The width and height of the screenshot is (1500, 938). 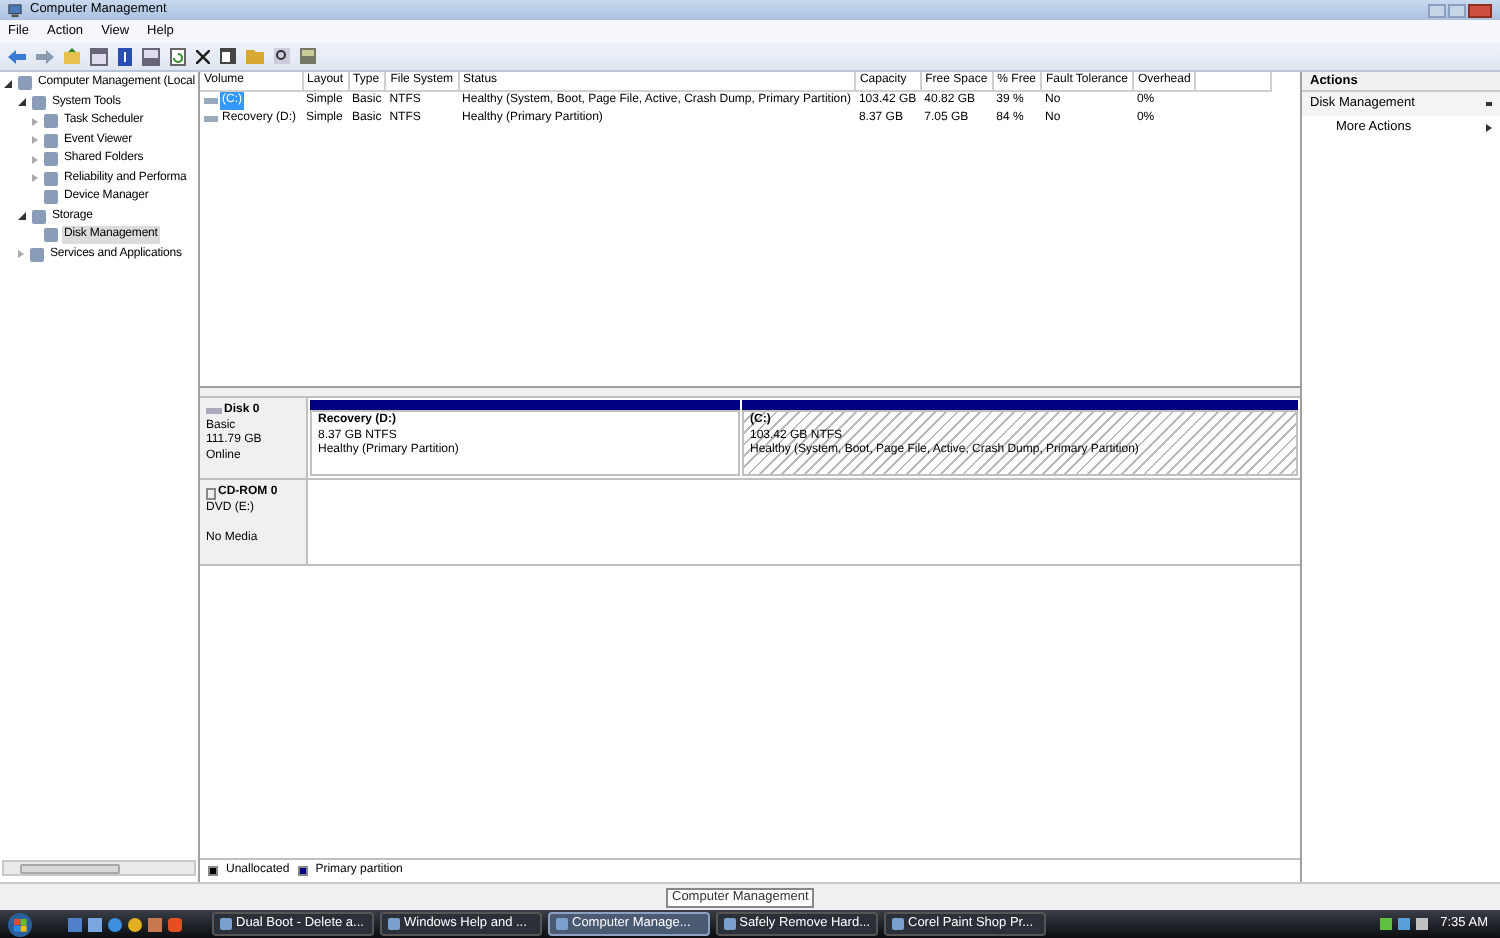 I want to click on browser-icon, so click(x=115, y=924).